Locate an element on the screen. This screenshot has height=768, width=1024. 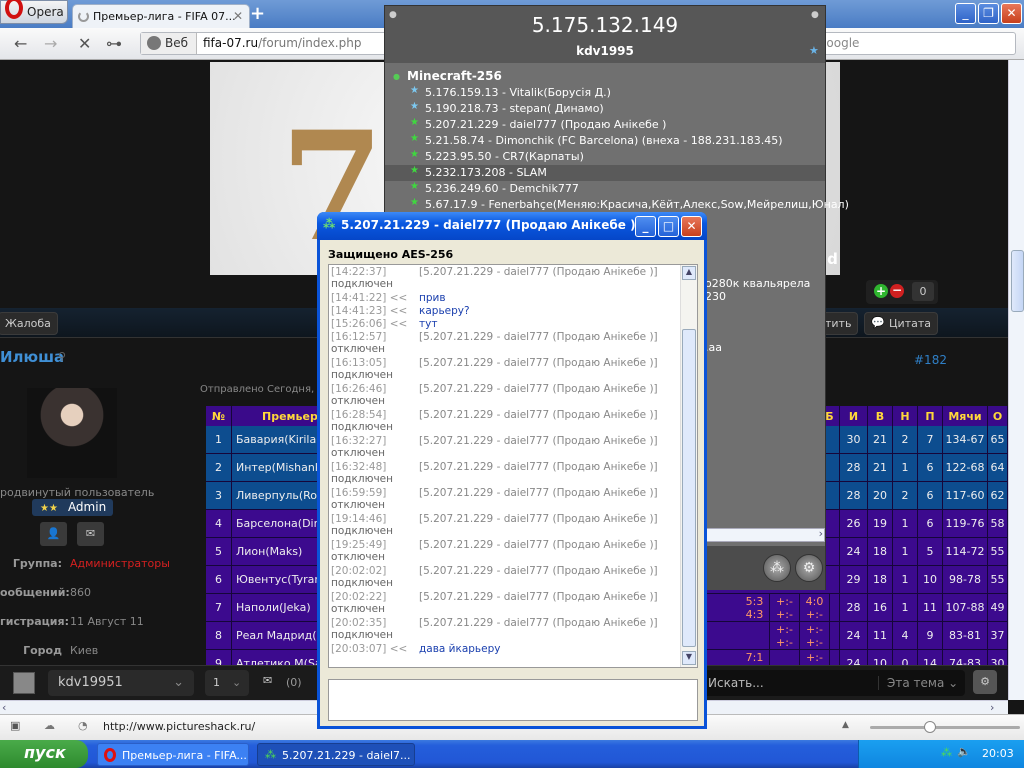
cell-points: 62 is located at coordinates (998, 496).